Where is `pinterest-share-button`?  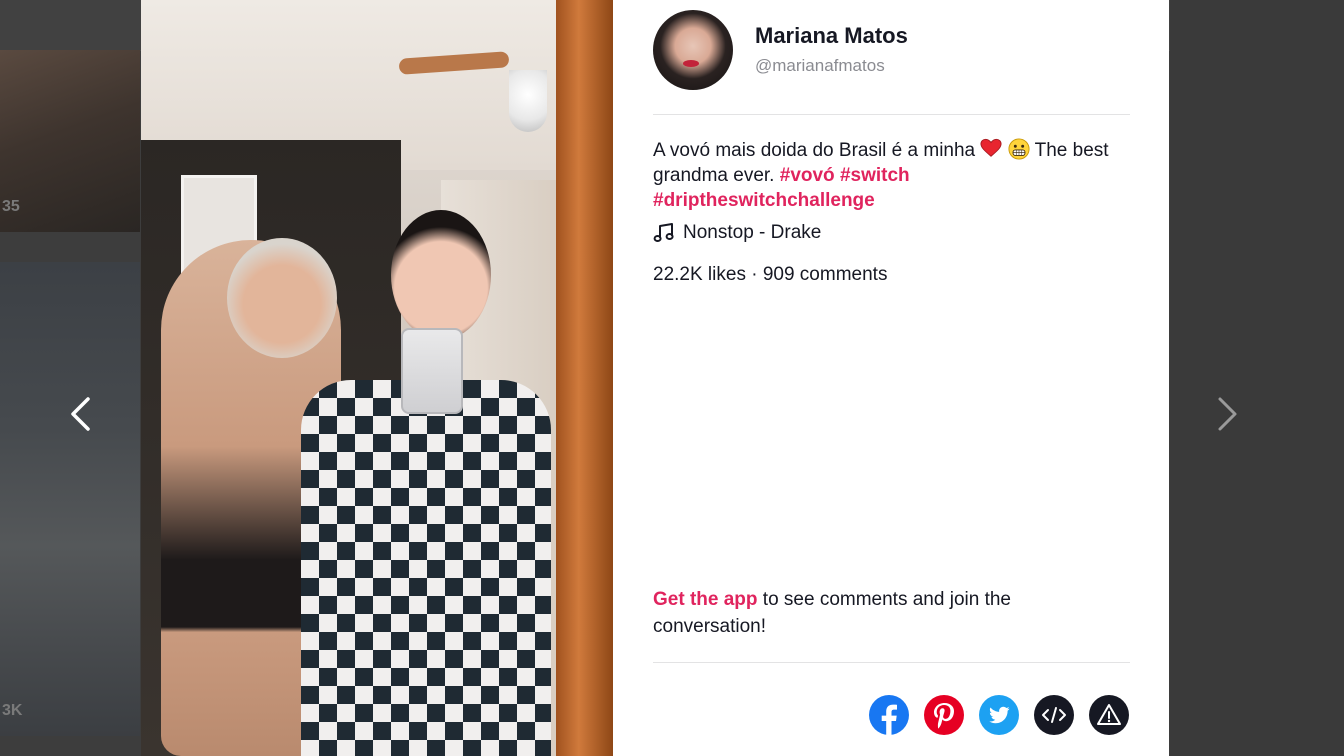
pinterest-share-button is located at coordinates (944, 715).